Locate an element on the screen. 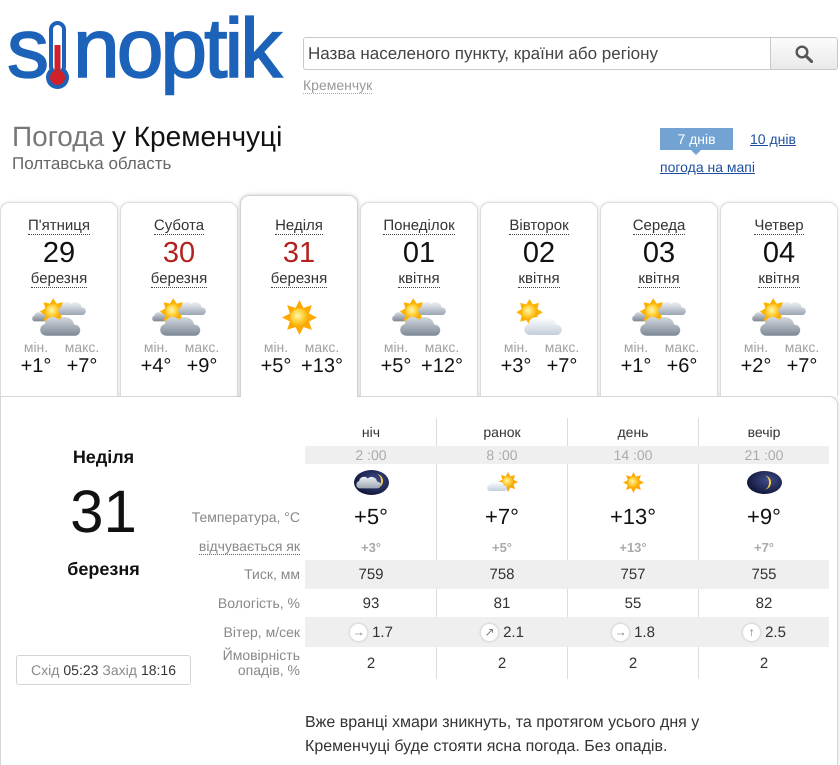  day-tab: Вівторок 02 квітня мін. +3° макс. +7° is located at coordinates (539, 299).